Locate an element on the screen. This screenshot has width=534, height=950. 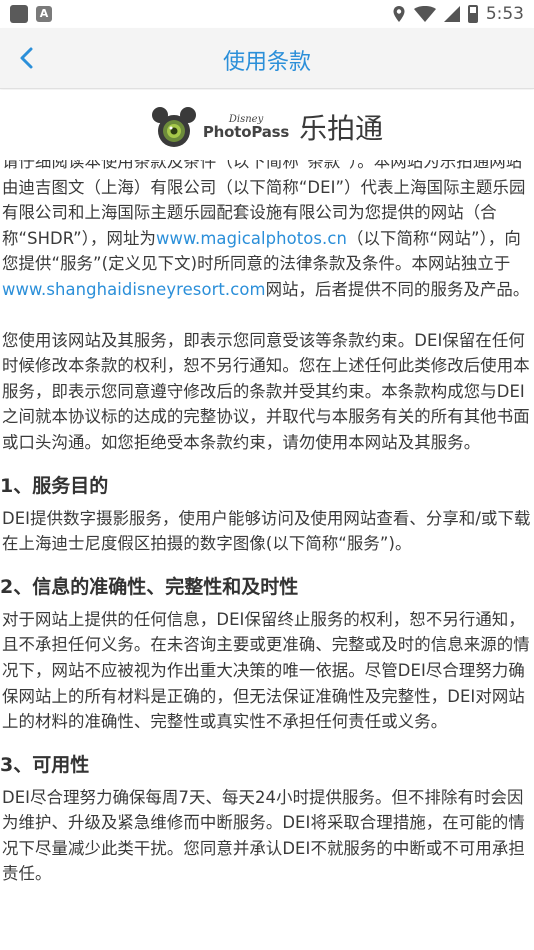
status-bar-right: 5:53 is located at coordinates (458, 14).